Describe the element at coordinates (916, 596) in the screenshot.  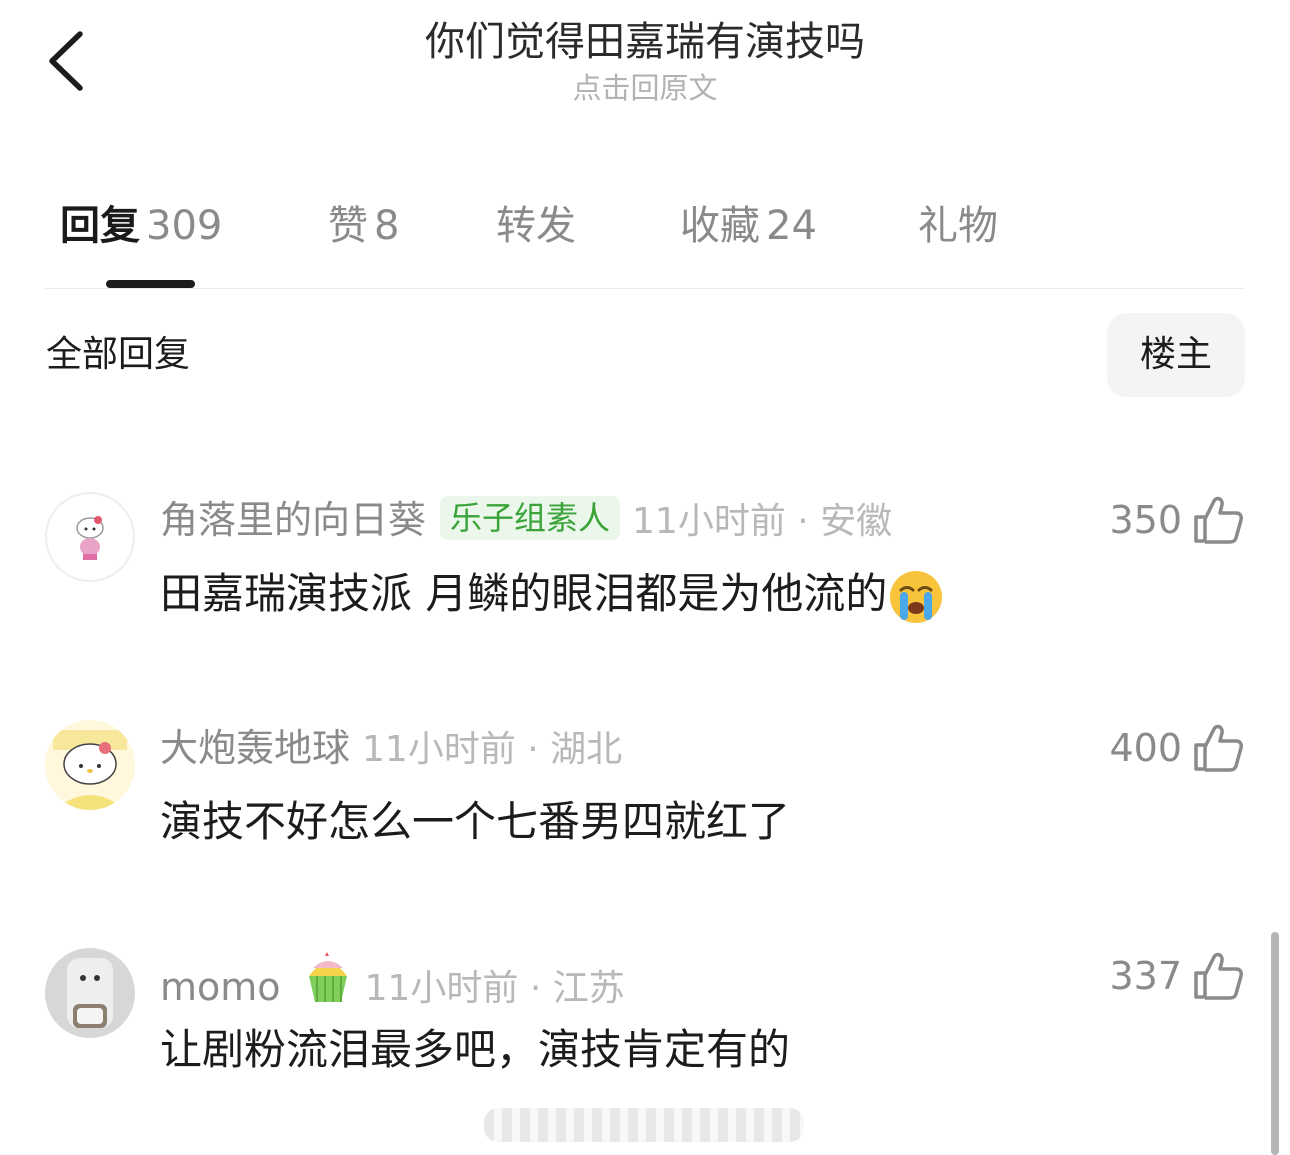
I see `loudly-crying-face-icon` at that location.